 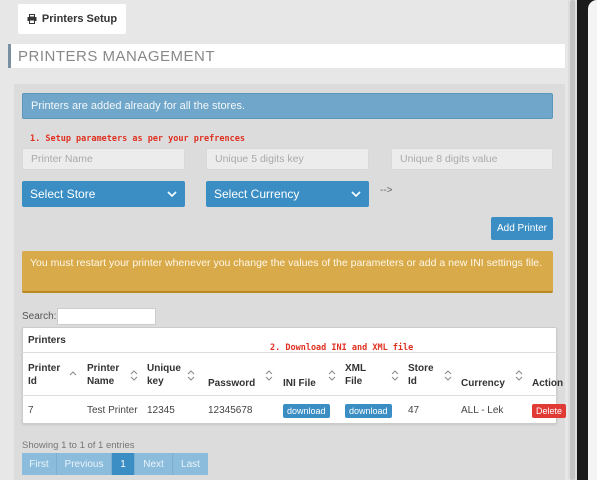 I want to click on cell-printer-name: Test Printer, so click(x=112, y=410).